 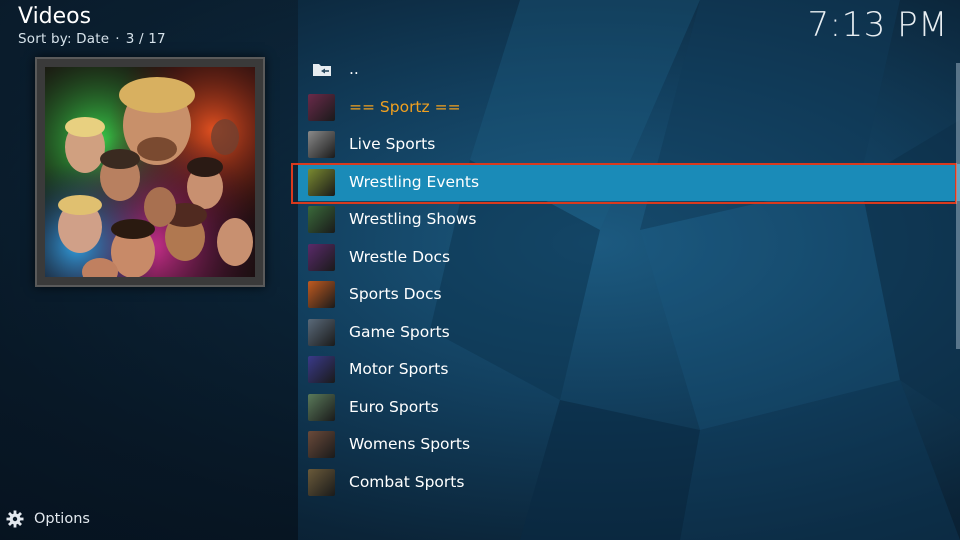 I want to click on list-item-womens-sports: Womens Sports, so click(x=629, y=445).